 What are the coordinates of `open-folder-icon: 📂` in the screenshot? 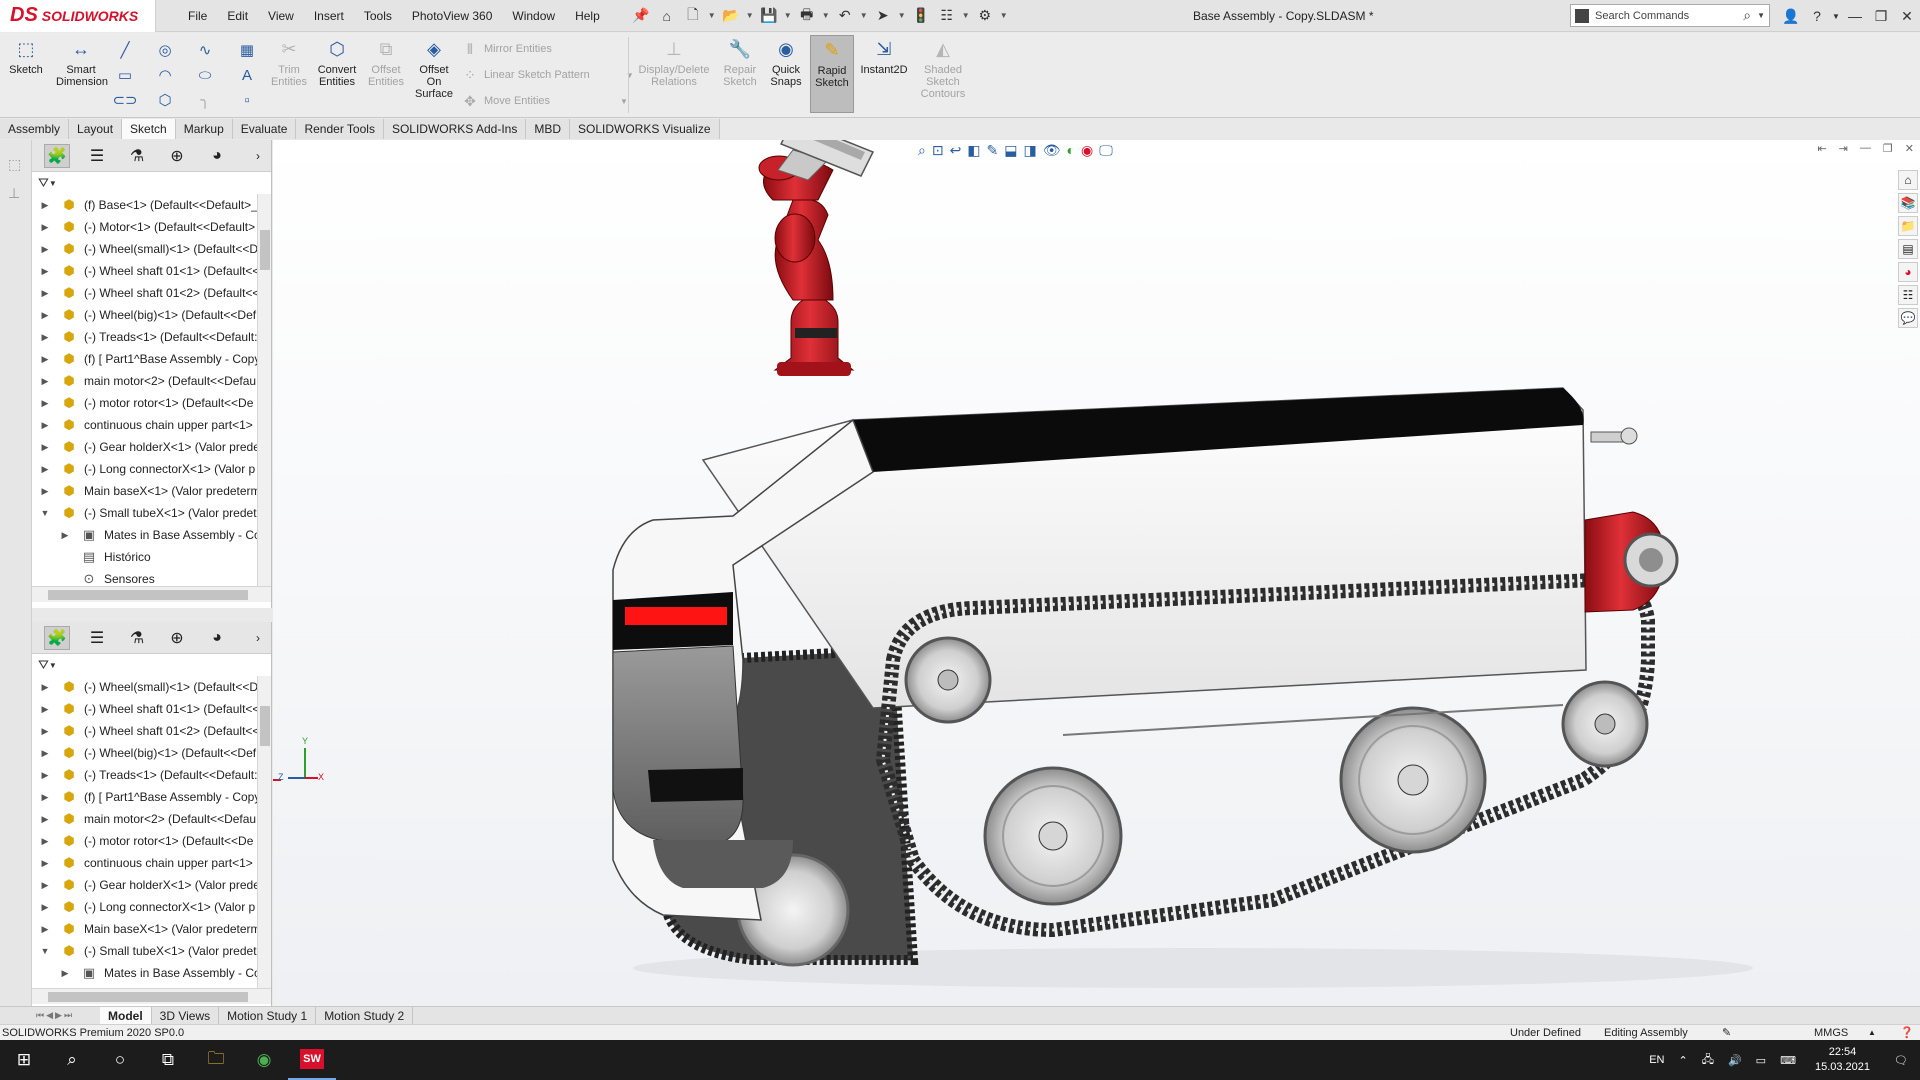 It's located at (731, 16).